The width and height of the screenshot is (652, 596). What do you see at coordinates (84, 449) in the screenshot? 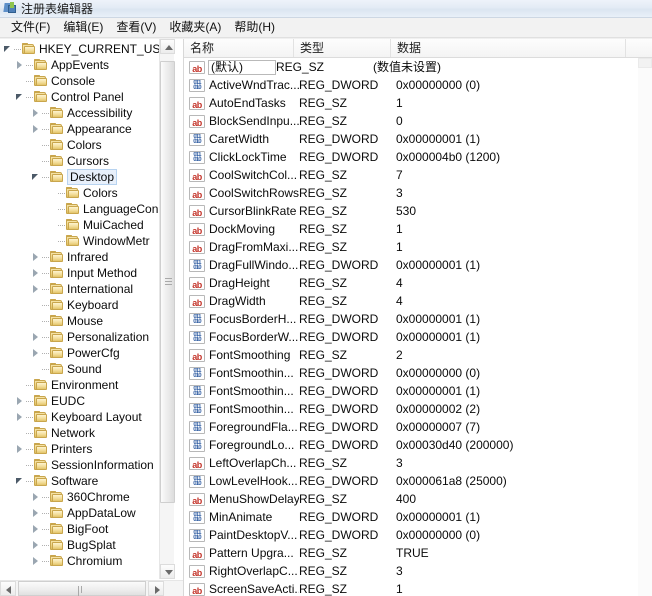
I see `tree-item-printers: Printers` at bounding box center [84, 449].